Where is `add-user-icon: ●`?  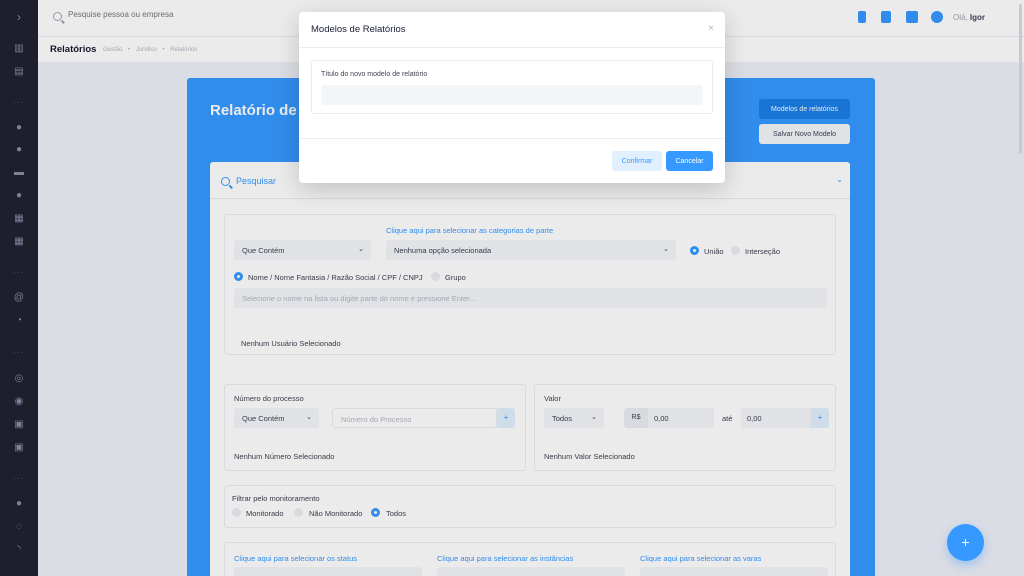 add-user-icon: ● is located at coordinates (19, 149).